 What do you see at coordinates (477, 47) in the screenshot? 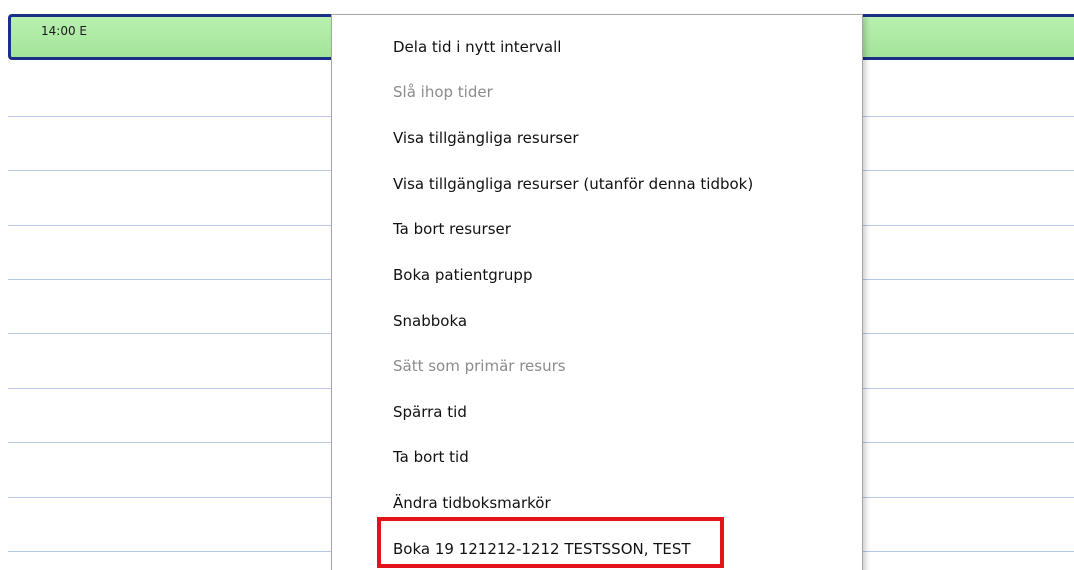
I see `menu-item-label: Dela tid i nytt intervall` at bounding box center [477, 47].